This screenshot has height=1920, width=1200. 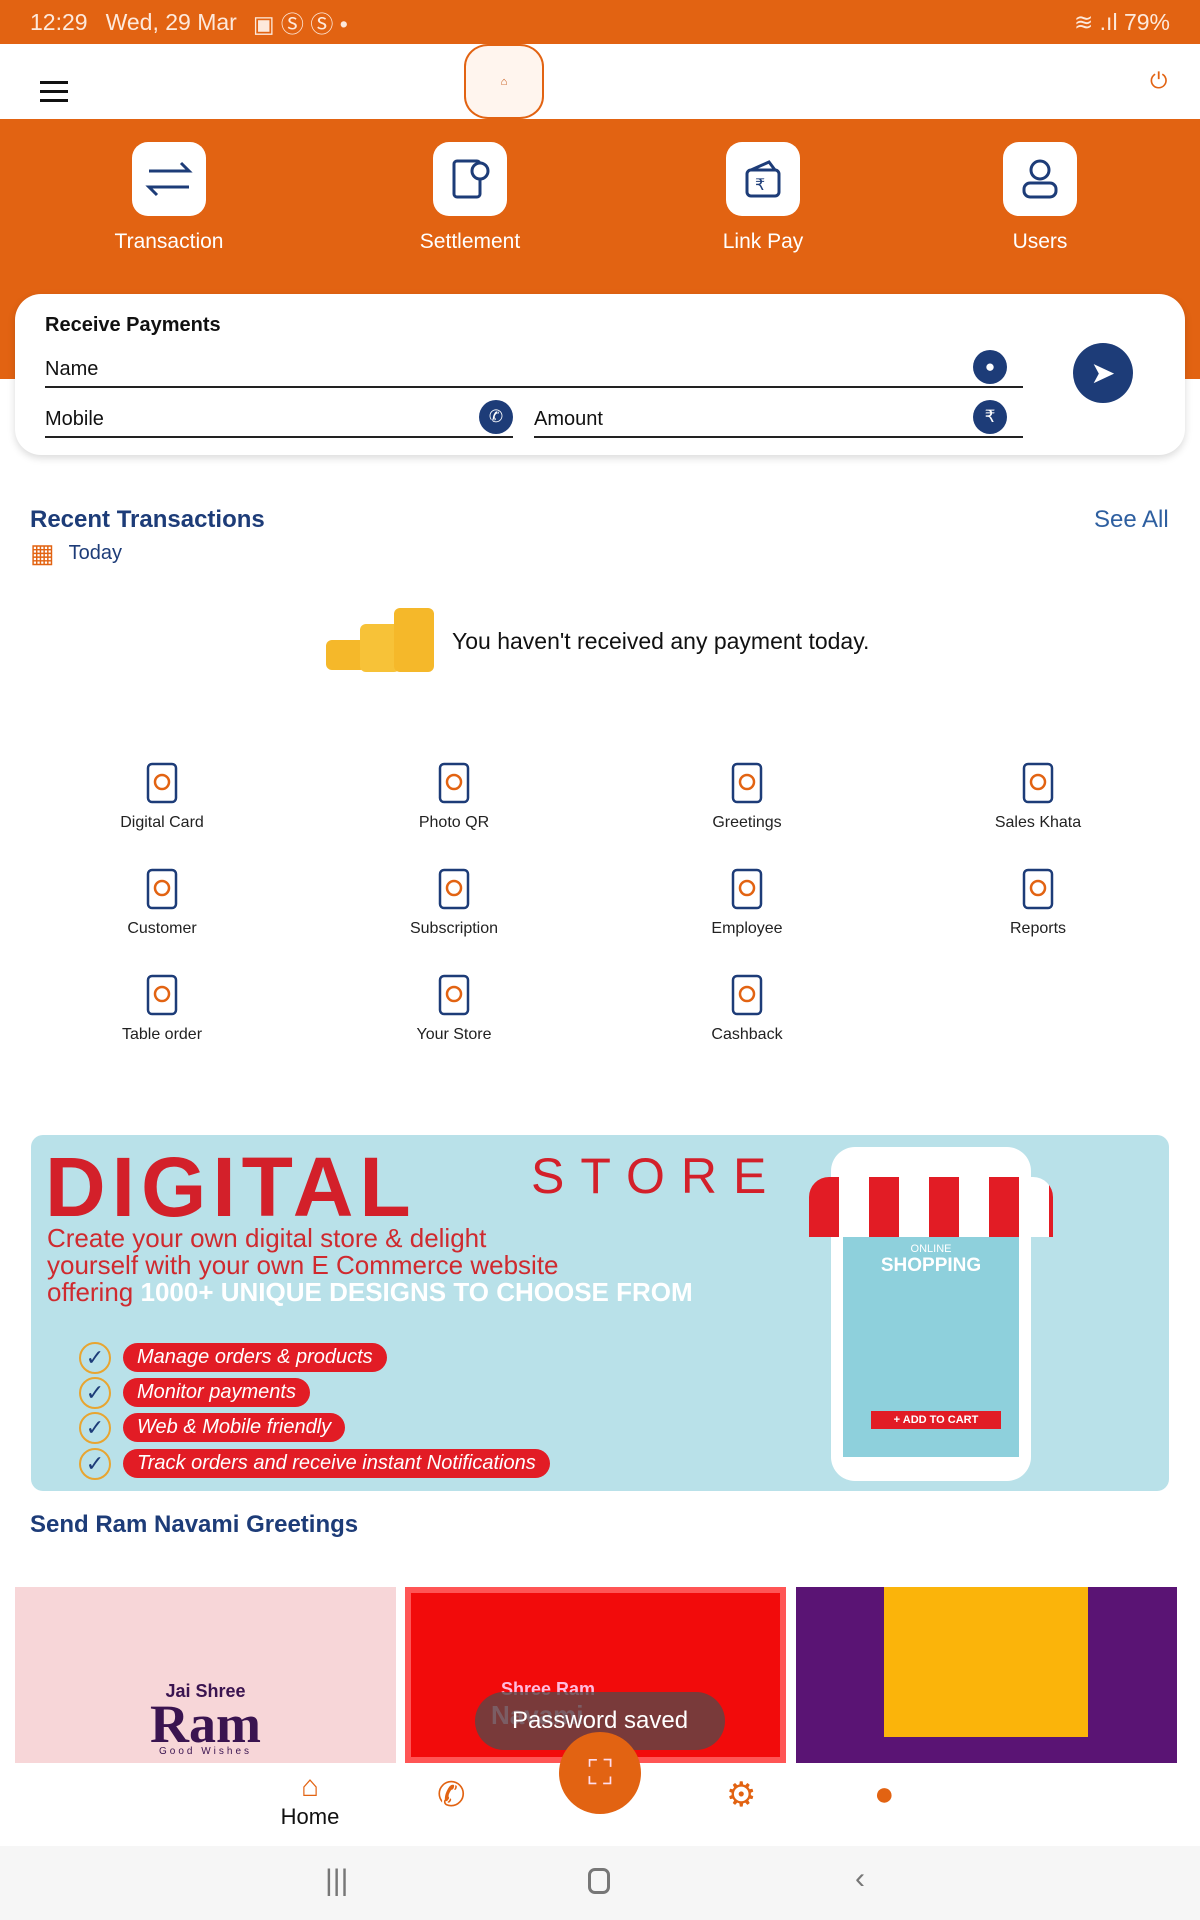 I want to click on status-bar: 12:29 Wed, 29 Mar ▣ Ⓢ Ⓢ • ≋ .ıl 79%, so click(x=600, y=22).